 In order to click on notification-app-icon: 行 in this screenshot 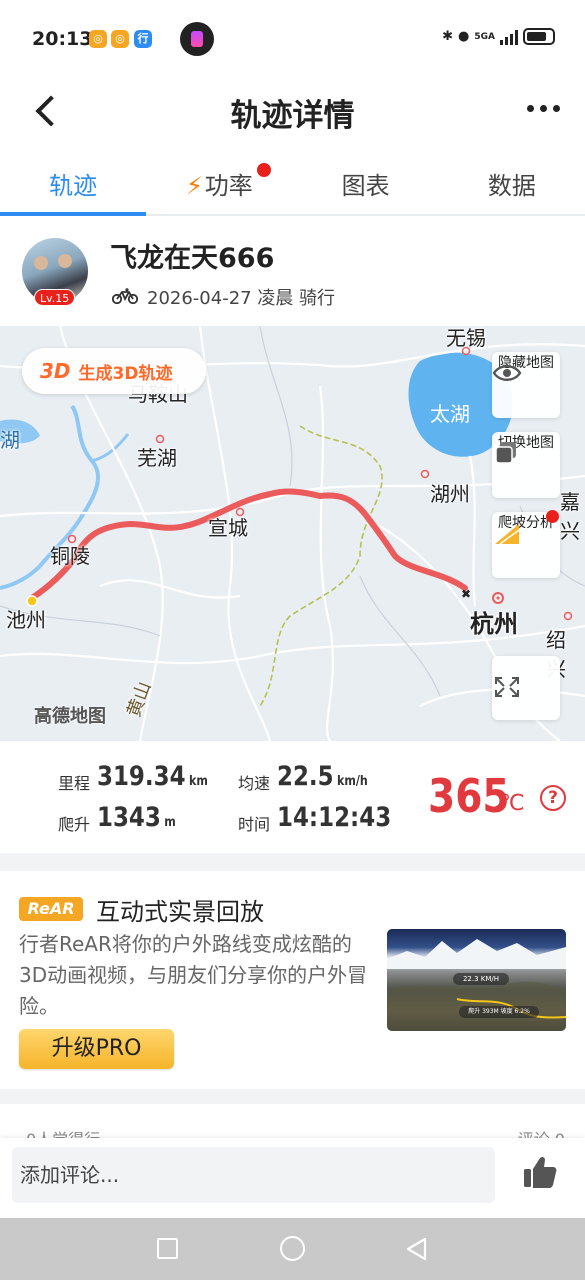, I will do `click(143, 39)`.